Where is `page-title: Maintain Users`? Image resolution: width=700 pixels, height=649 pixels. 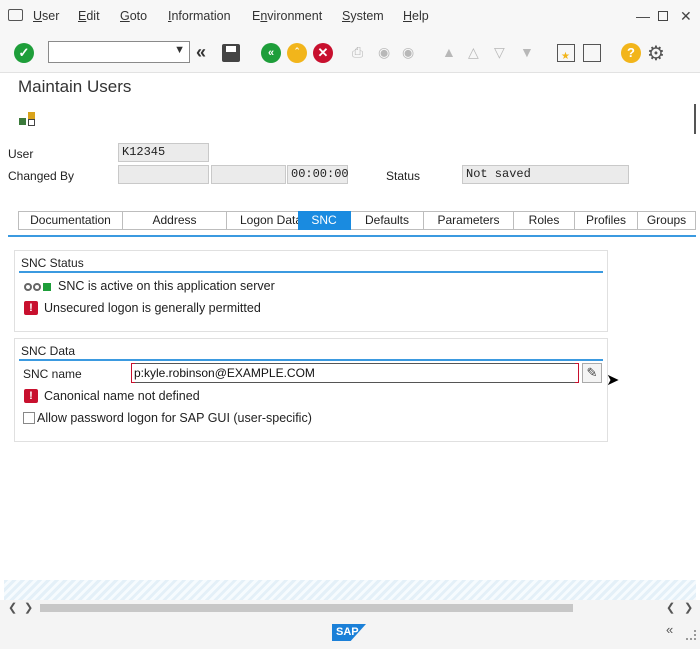 page-title: Maintain Users is located at coordinates (75, 86).